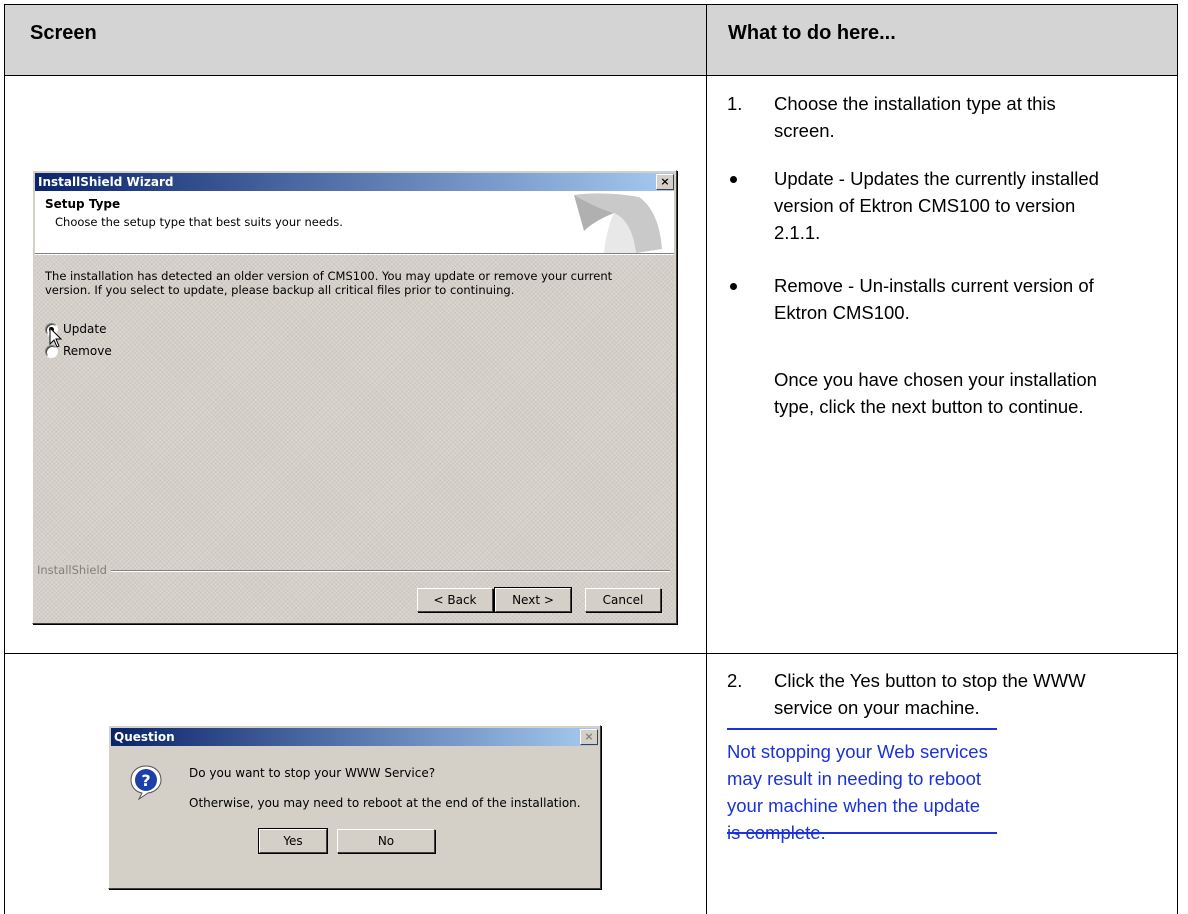 The width and height of the screenshot is (1188, 914). Describe the element at coordinates (144, 737) in the screenshot. I see `question-title: Question` at that location.